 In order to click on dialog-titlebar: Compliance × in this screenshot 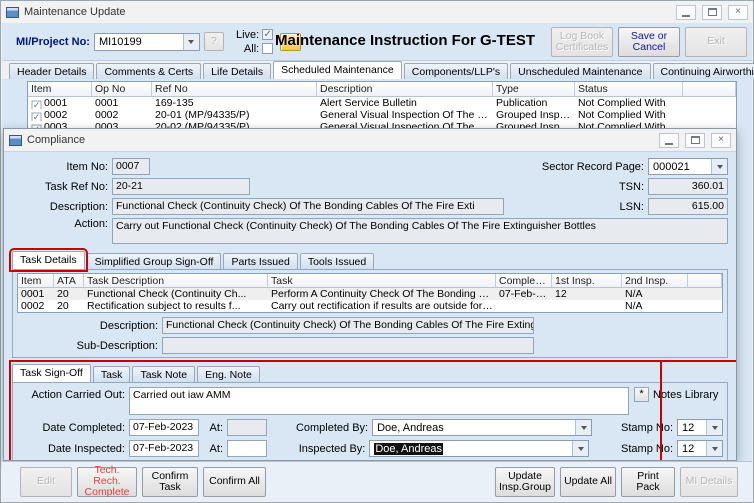, I will do `click(370, 140)`.